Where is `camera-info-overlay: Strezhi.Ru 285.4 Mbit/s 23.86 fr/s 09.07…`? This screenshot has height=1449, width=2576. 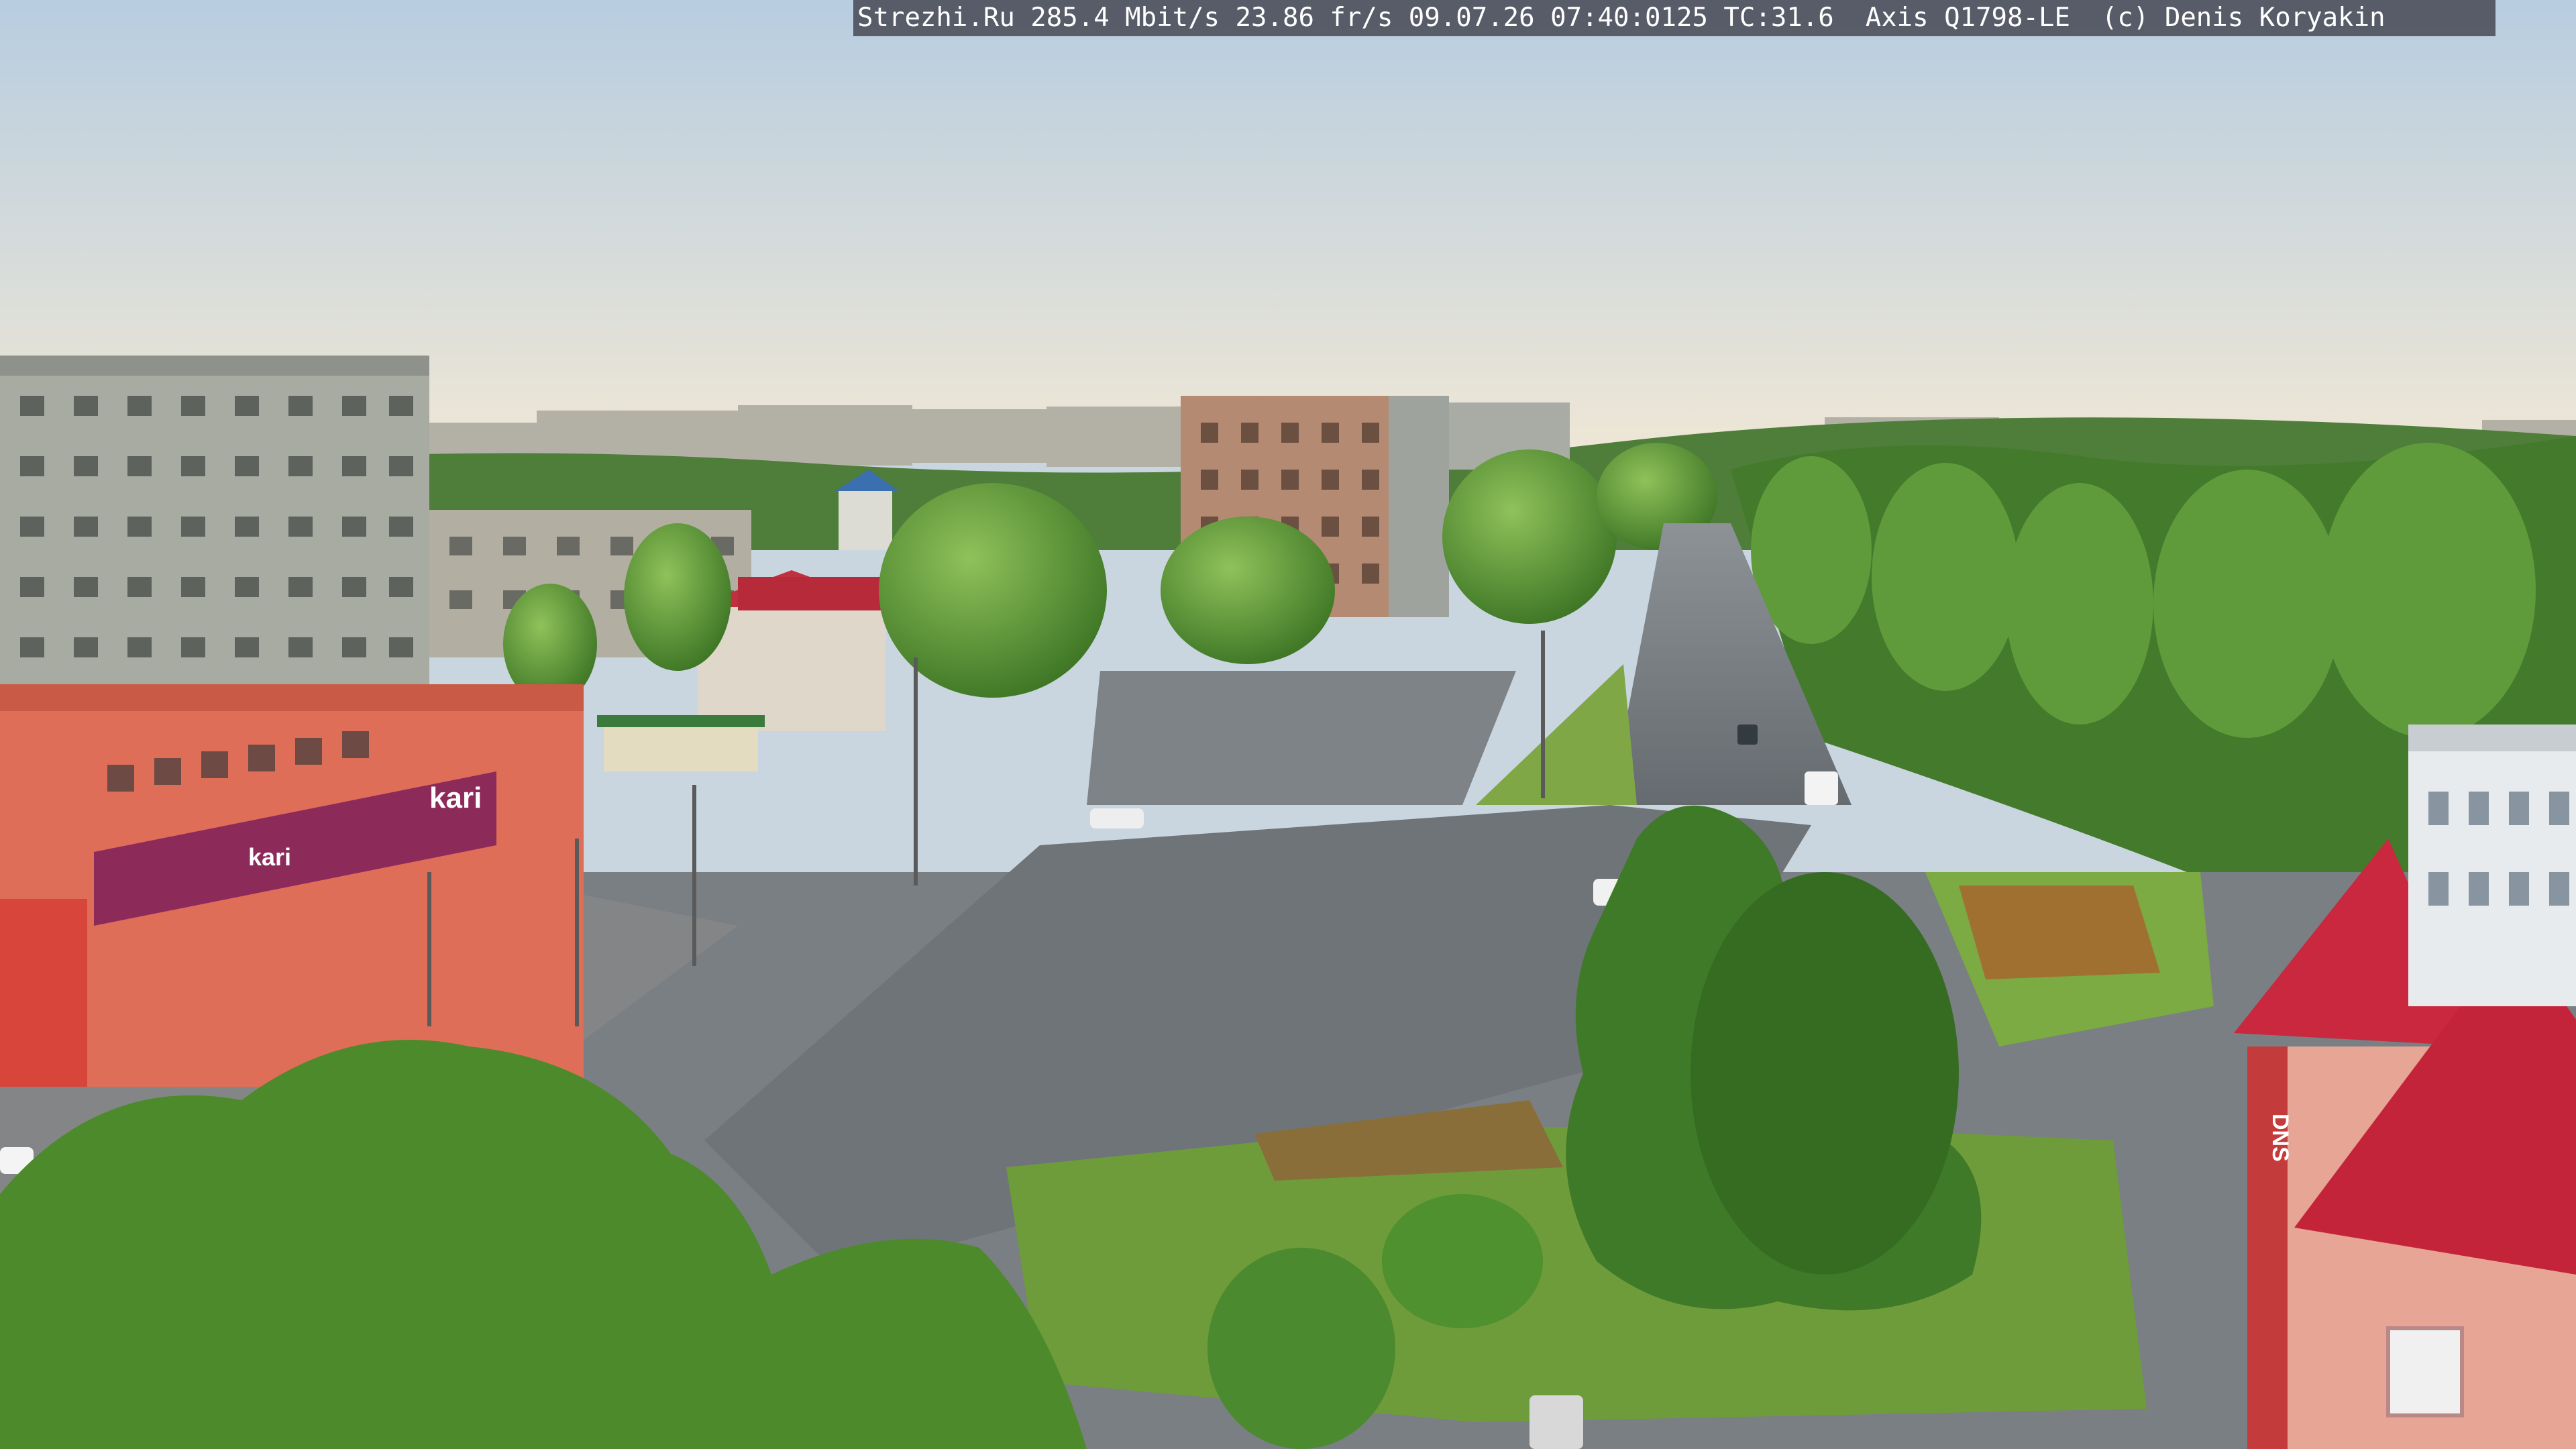
camera-info-overlay: Strezhi.Ru 285.4 Mbit/s 23.86 fr/s 09.07… is located at coordinates (1674, 18).